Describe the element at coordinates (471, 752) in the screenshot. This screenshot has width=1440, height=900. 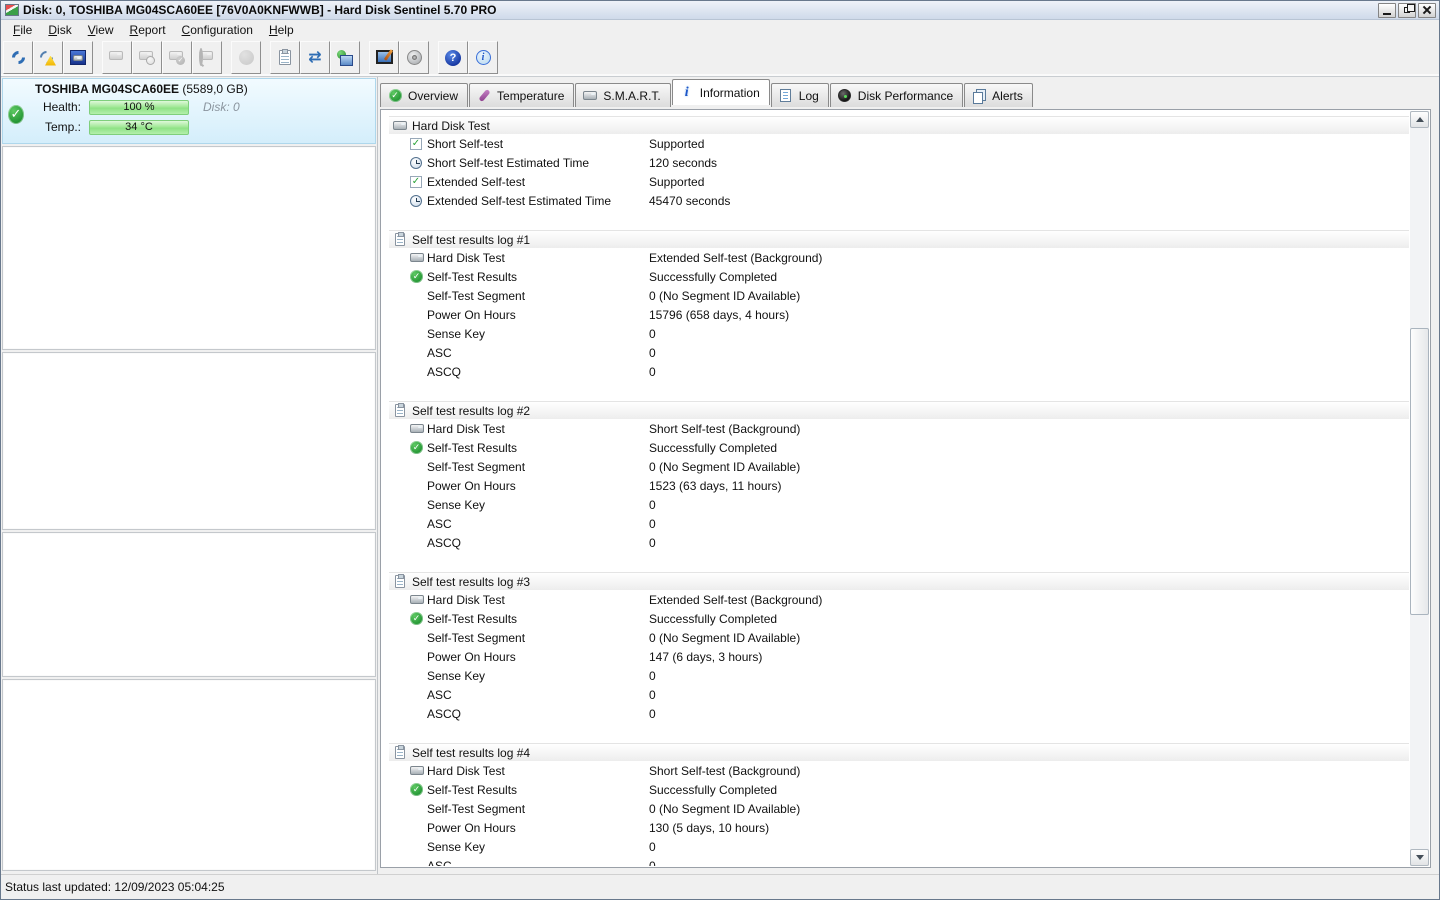
I see `section-title: Self test results log #4` at that location.